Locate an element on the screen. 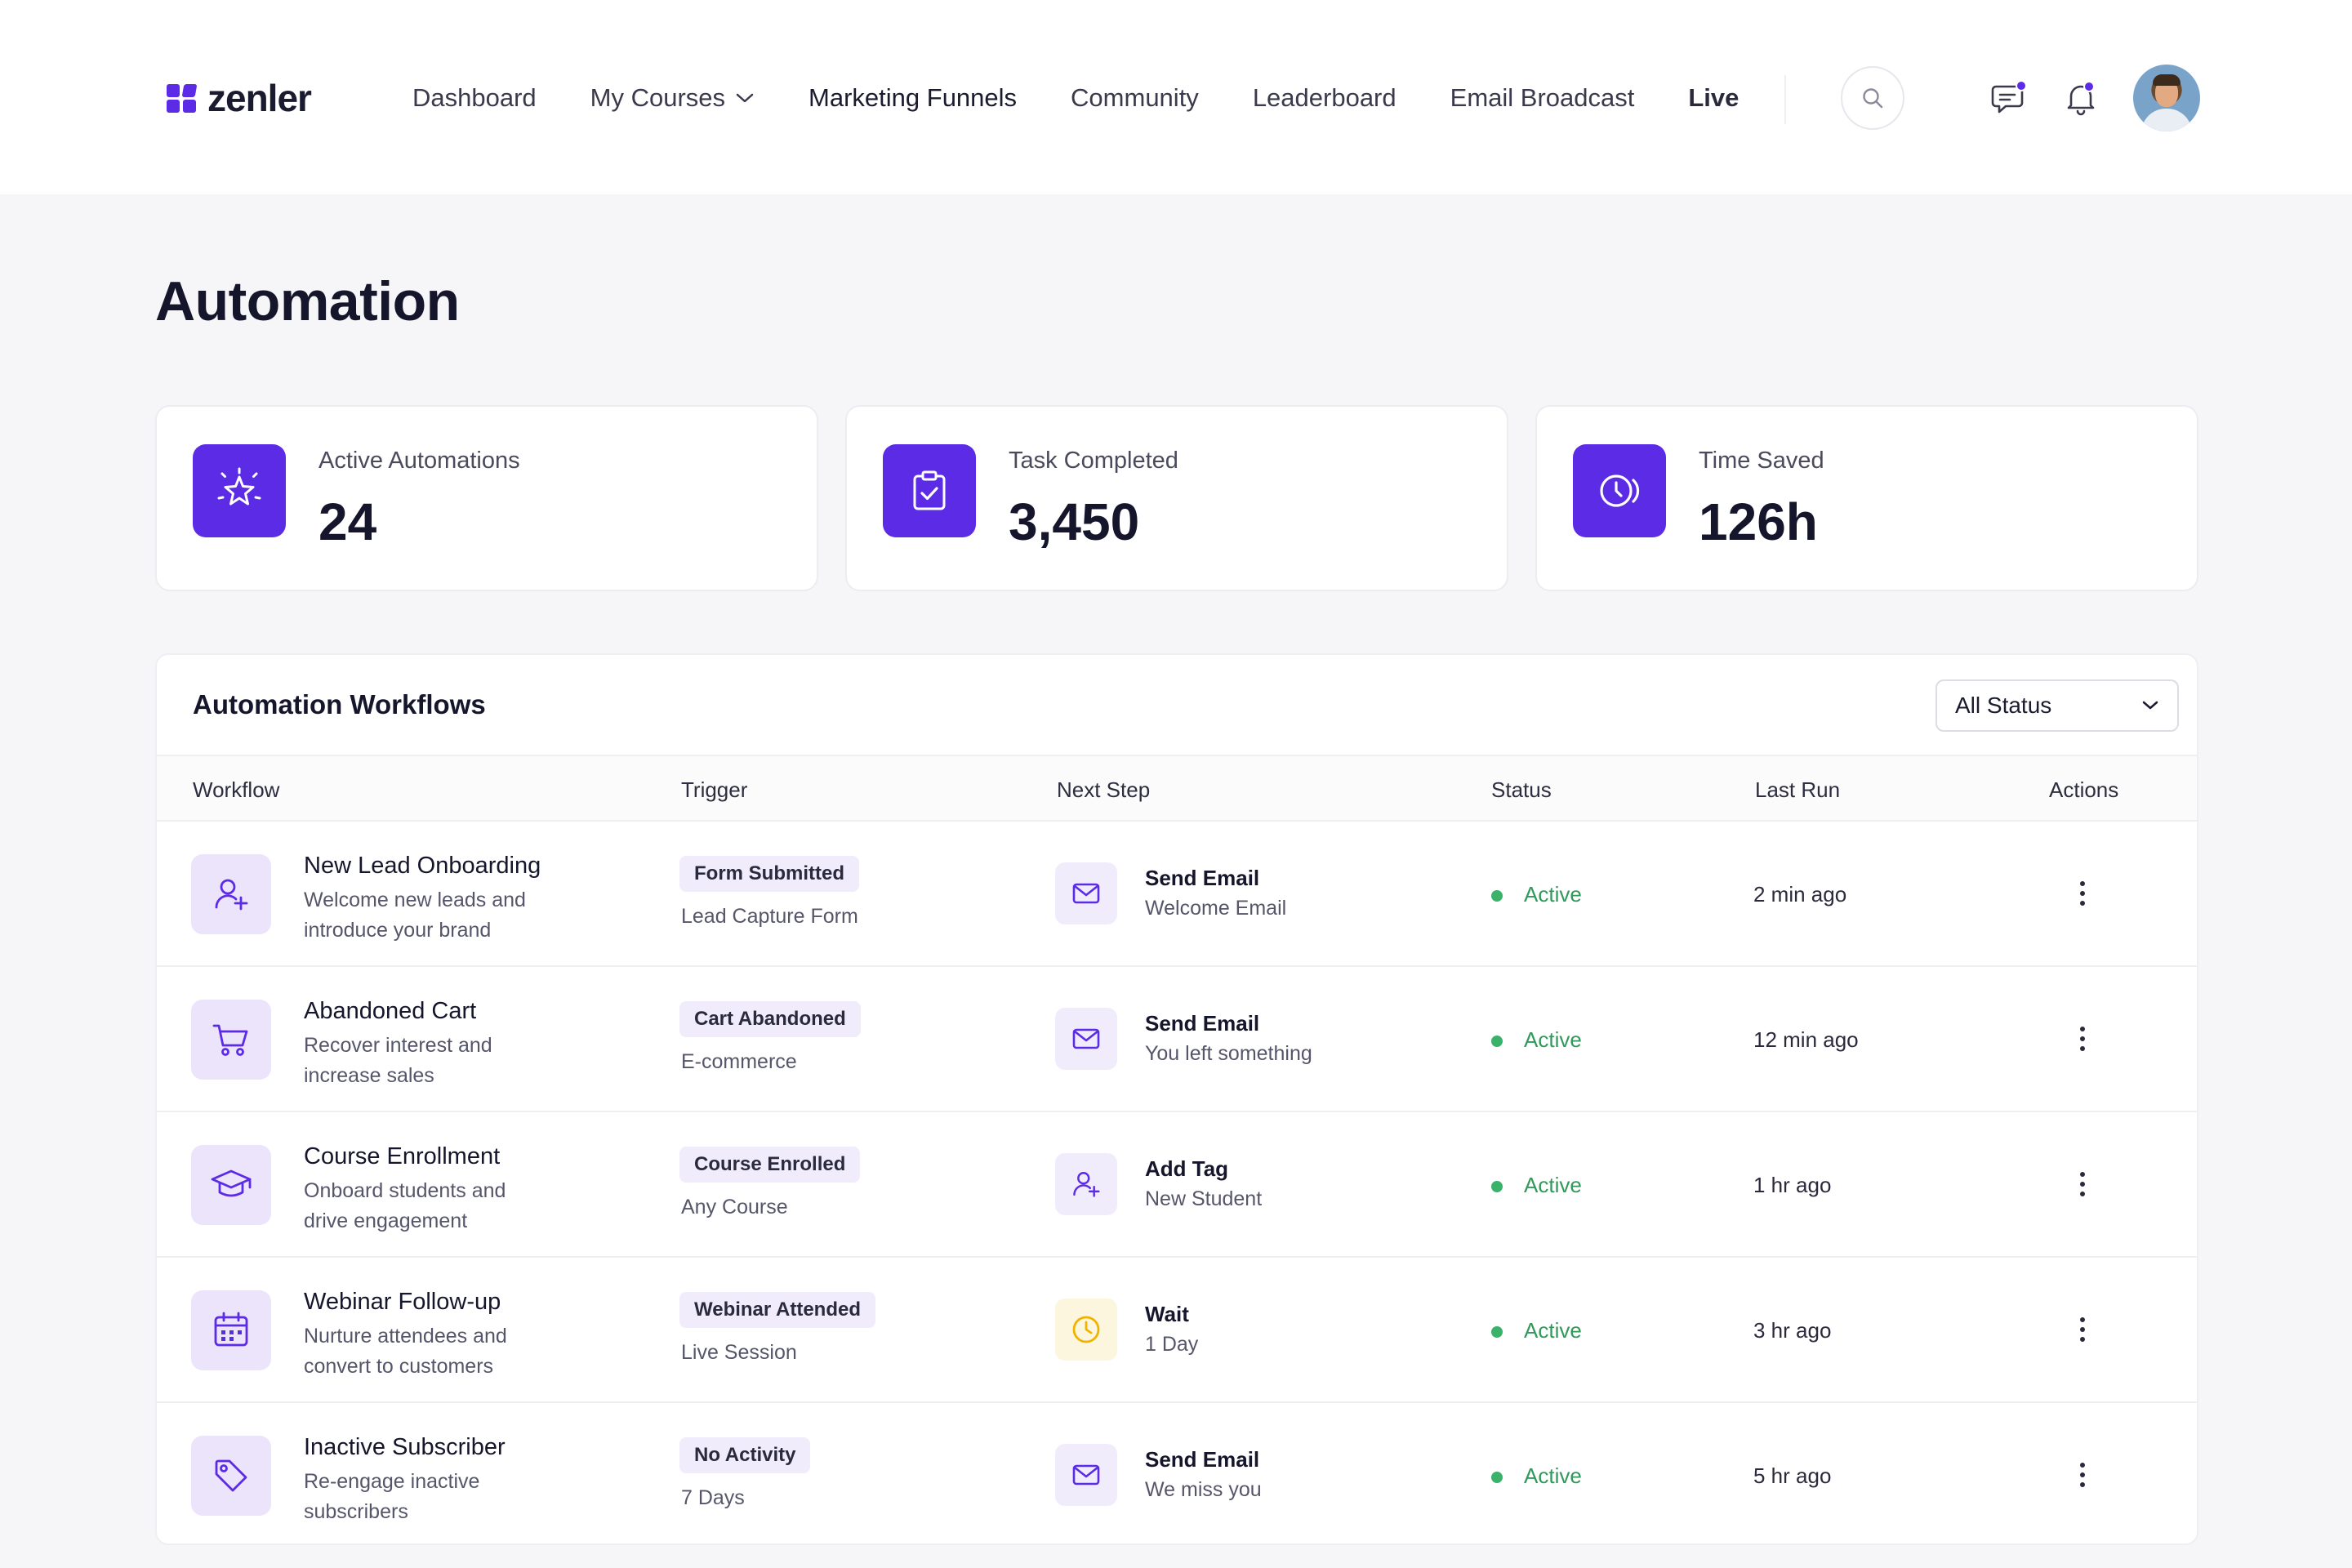 The width and height of the screenshot is (2352, 1568). stat-card-time-saved: Time Saved 126h is located at coordinates (1866, 498).